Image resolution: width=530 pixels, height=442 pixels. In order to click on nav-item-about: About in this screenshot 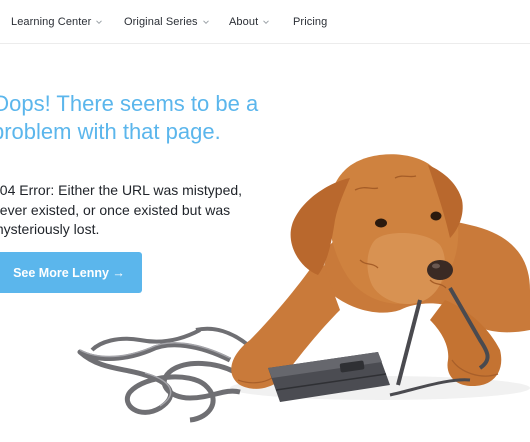, I will do `click(249, 22)`.